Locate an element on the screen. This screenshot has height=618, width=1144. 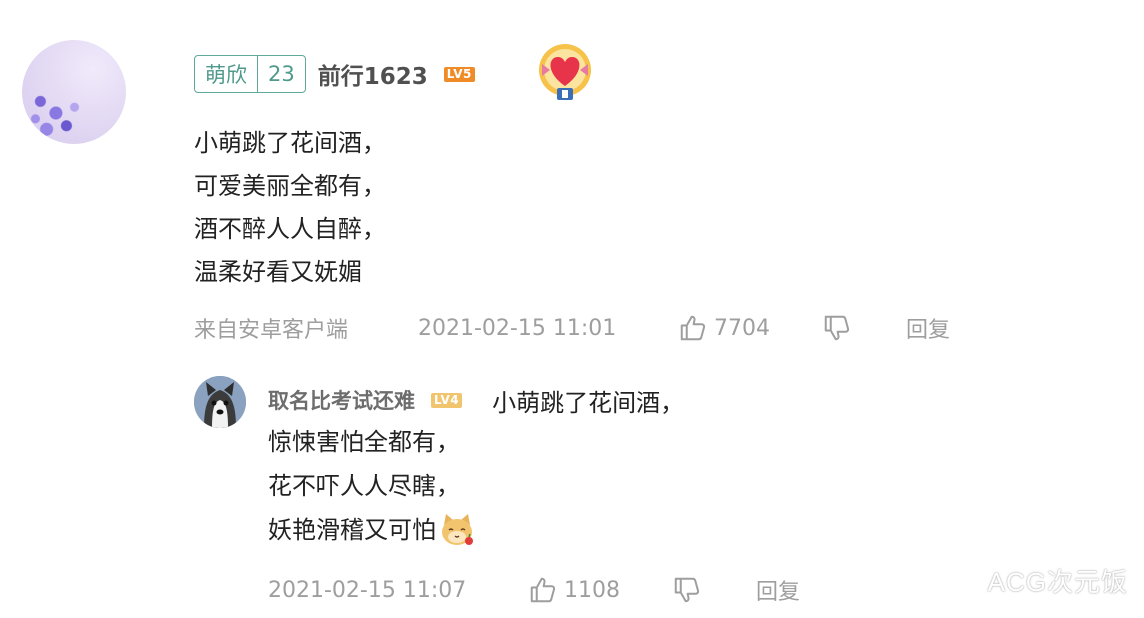
reply-line: 小萌跳了花间酒， is located at coordinates (588, 402).